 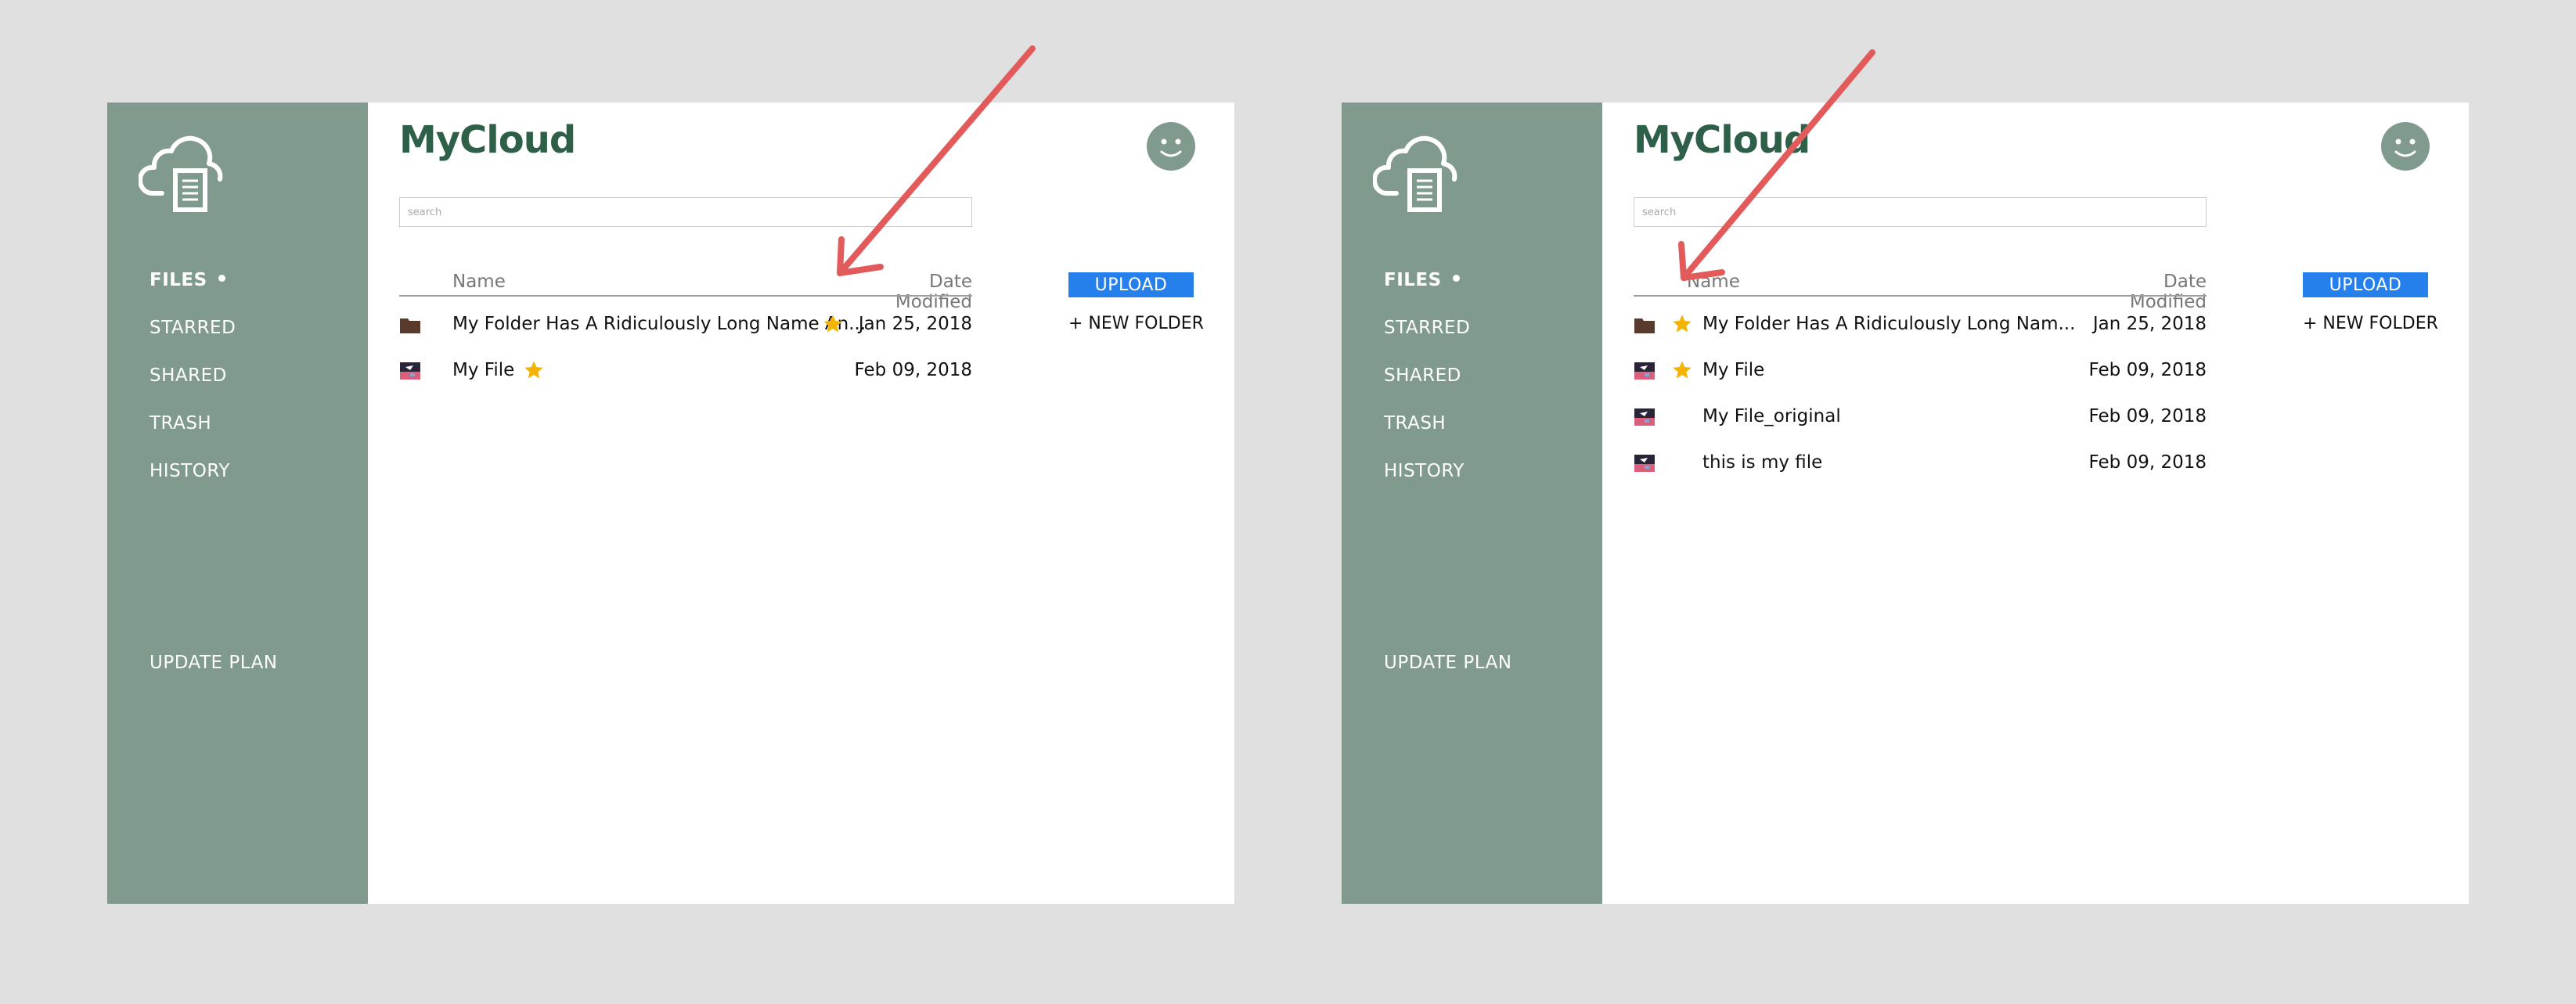 I want to click on file-row: this is my file Feb 09, 2018, so click(x=1920, y=463).